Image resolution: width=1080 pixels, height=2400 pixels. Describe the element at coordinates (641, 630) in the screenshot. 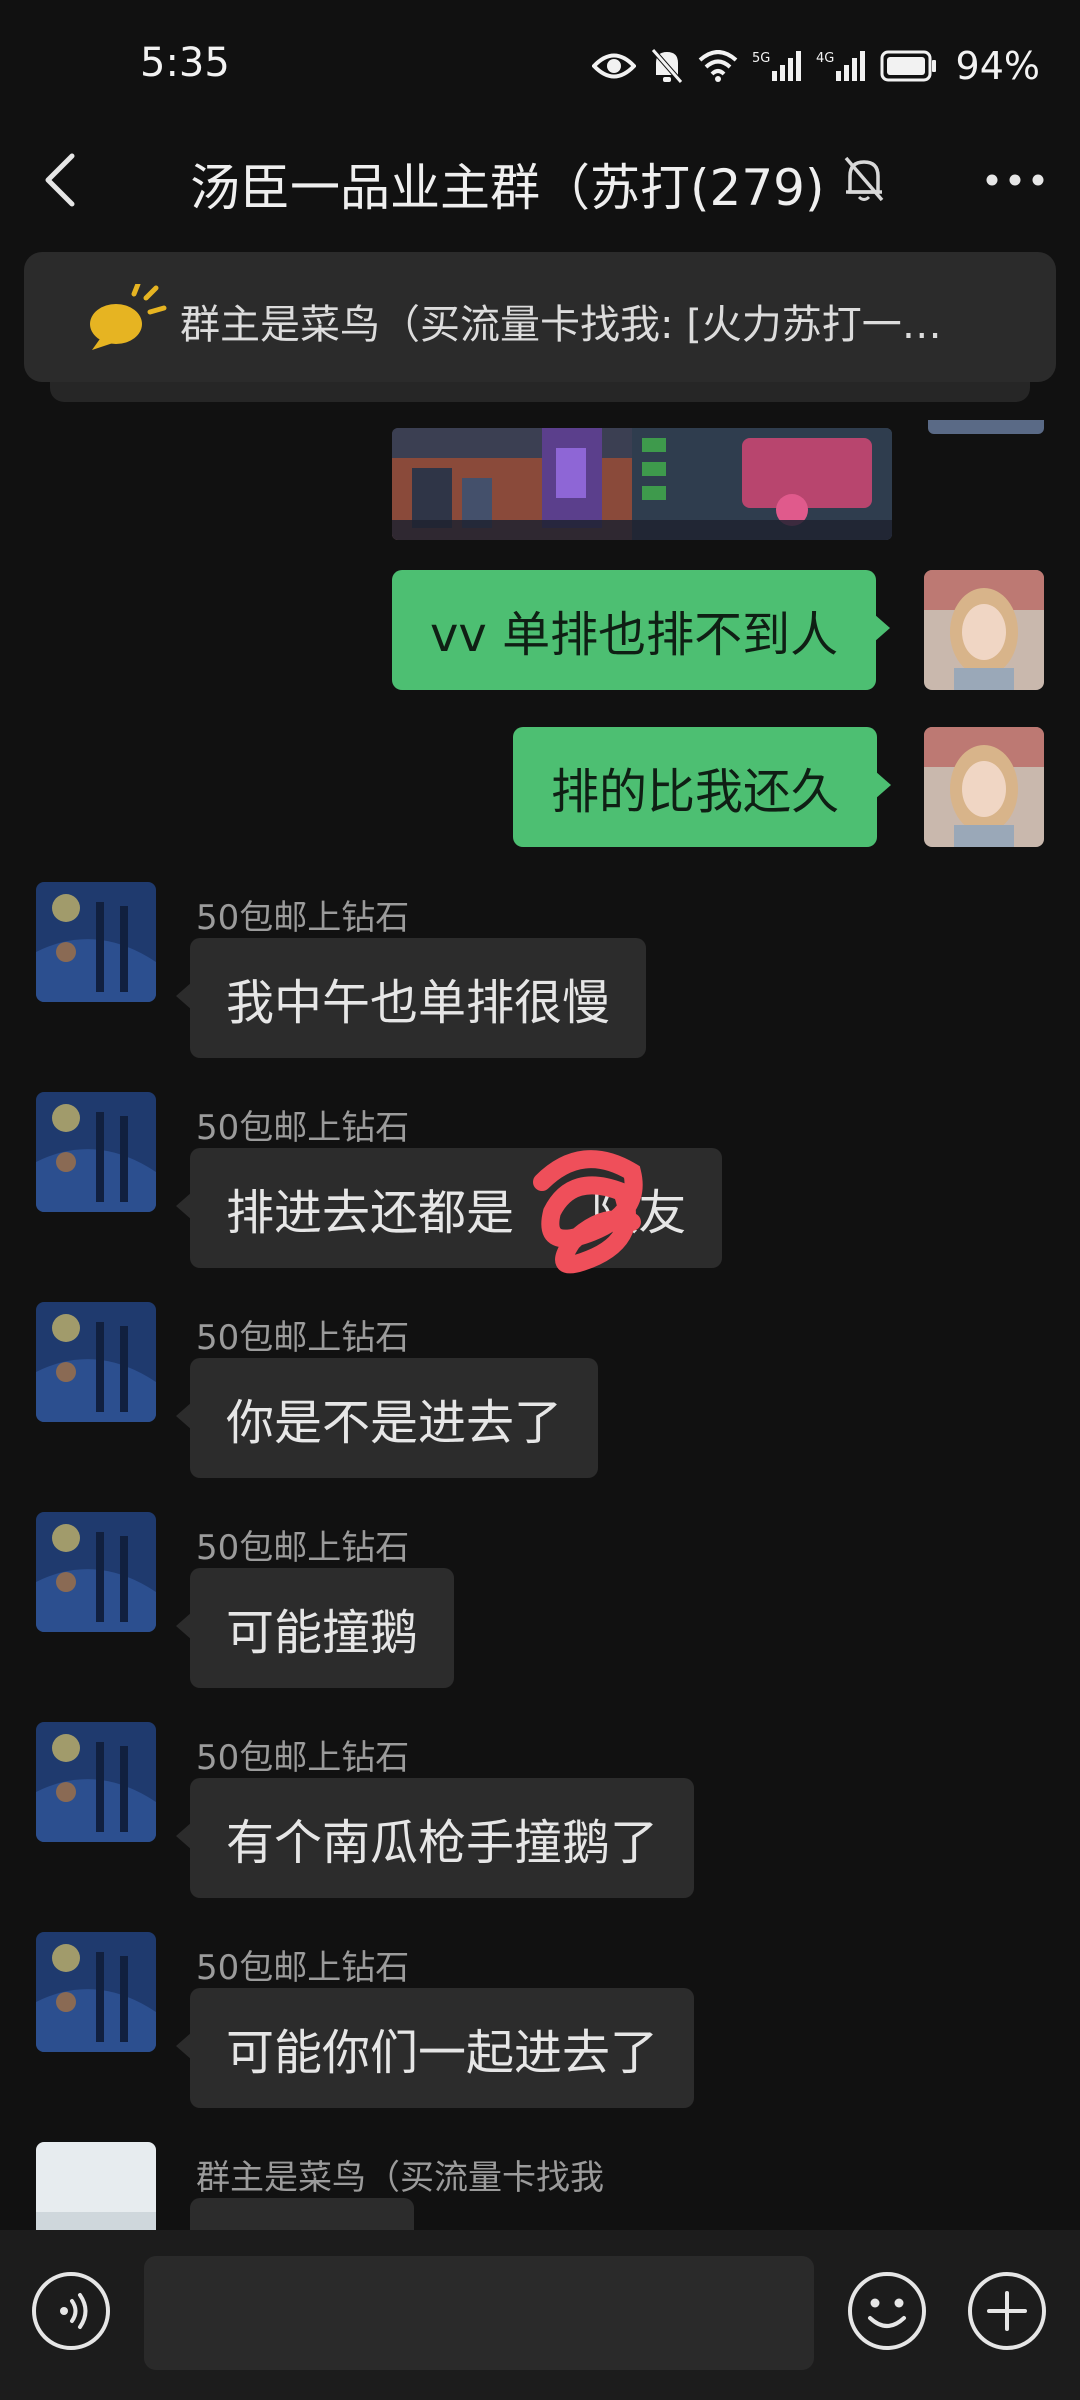

I see `message-bubble-outgoing: vv 单排也排不到人` at that location.